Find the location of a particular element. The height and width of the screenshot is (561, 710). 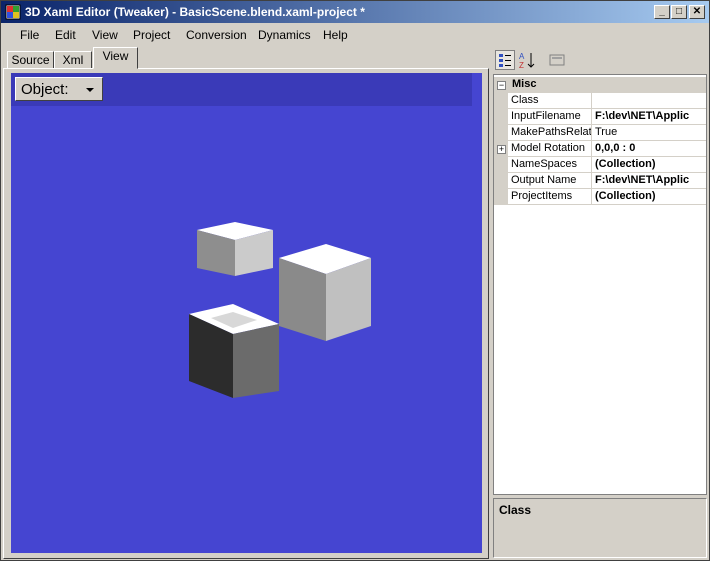

property-row-namespaces: NameSpaces (Collection) is located at coordinates (600, 165).